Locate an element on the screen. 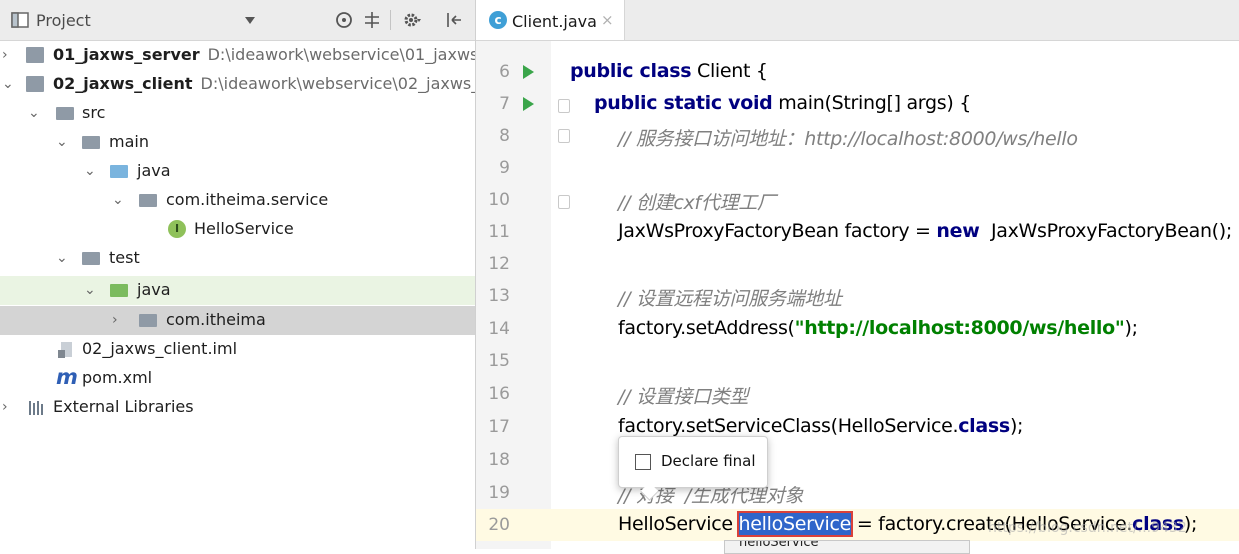 The width and height of the screenshot is (1239, 554). source-folder-icon is located at coordinates (119, 171).